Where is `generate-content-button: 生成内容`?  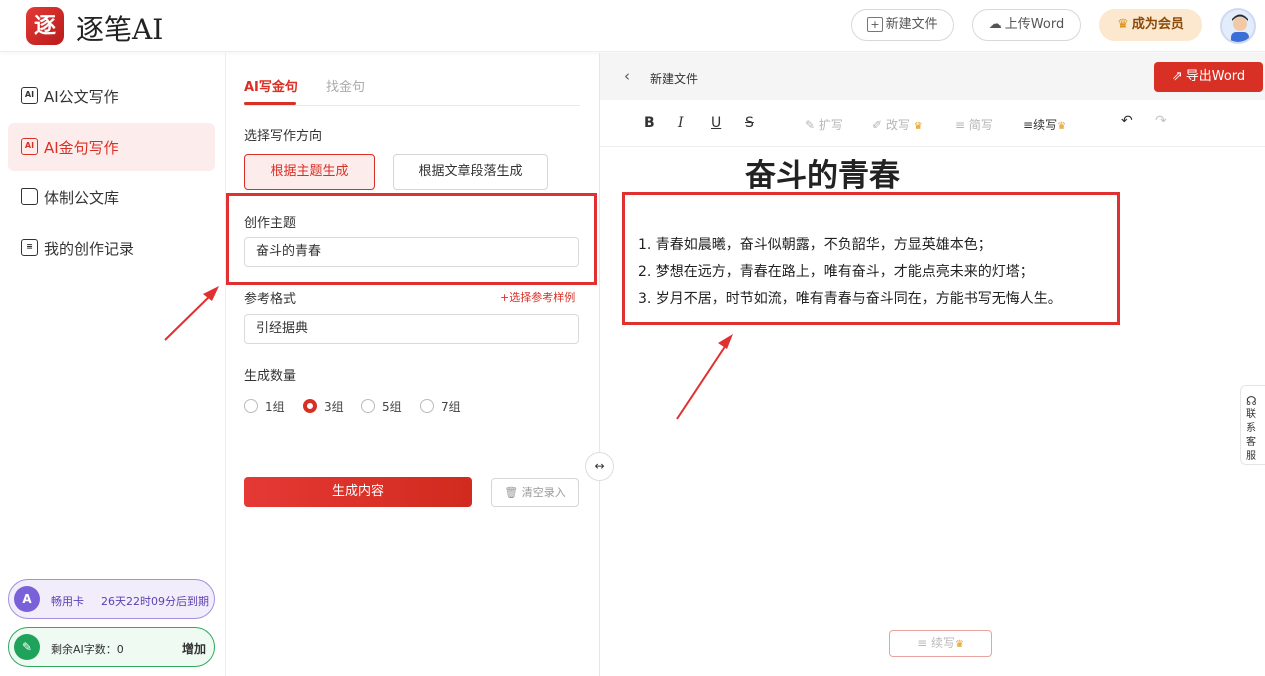 generate-content-button: 生成内容 is located at coordinates (358, 492).